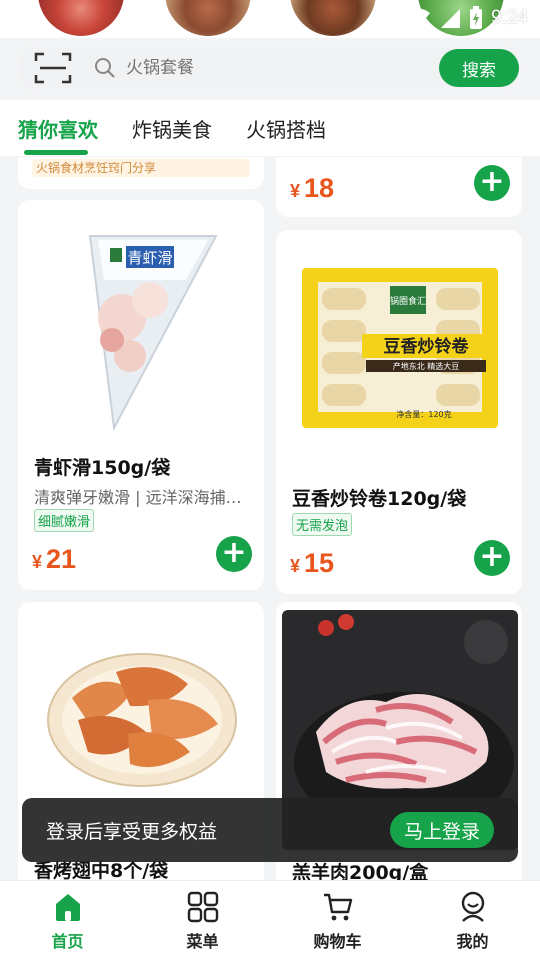 The image size is (540, 960). Describe the element at coordinates (472, 906) in the screenshot. I see `profile-icon` at that location.